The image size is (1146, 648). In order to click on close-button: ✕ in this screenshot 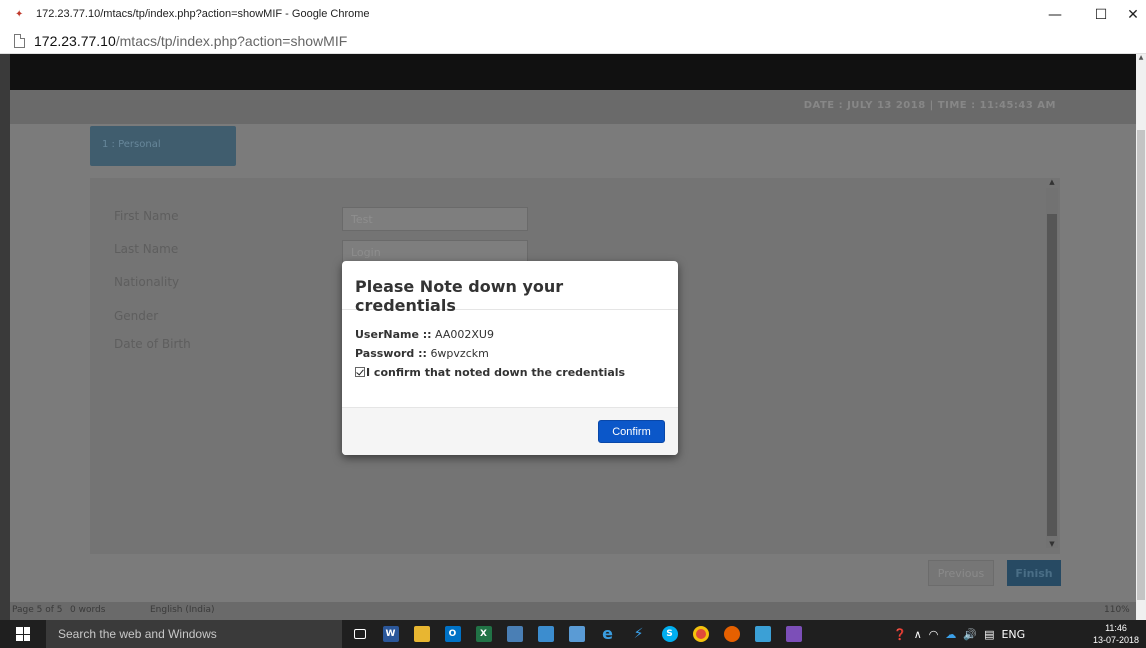, I will do `click(1128, 15)`.